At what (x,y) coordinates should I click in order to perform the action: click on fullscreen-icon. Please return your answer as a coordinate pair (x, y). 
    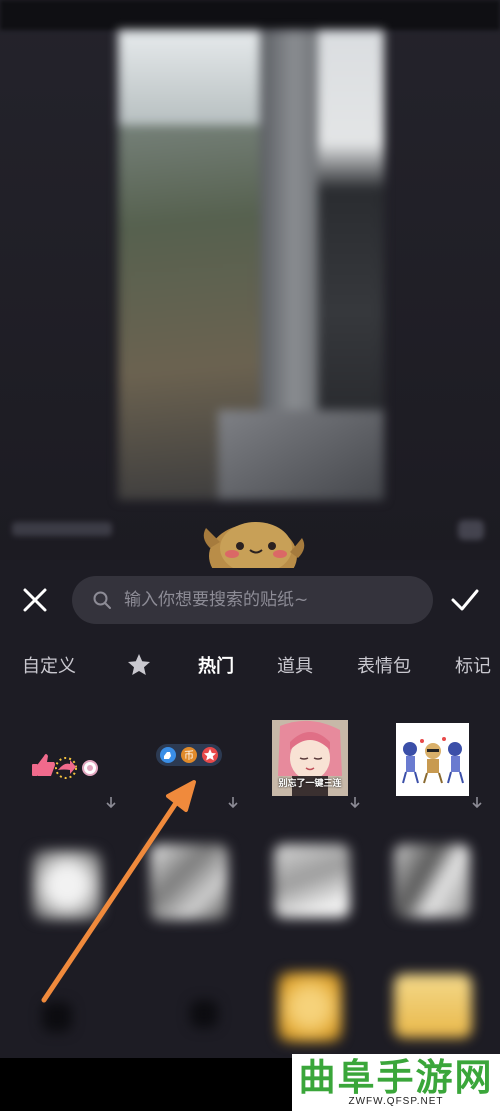
    Looking at the image, I should click on (471, 530).